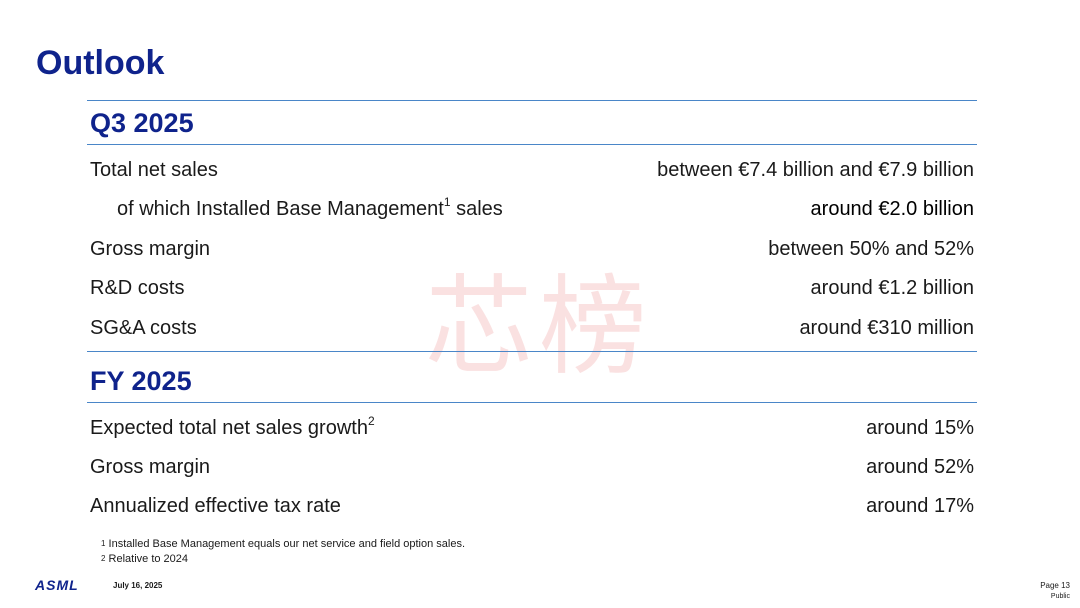 This screenshot has width=1080, height=608. What do you see at coordinates (57, 585) in the screenshot?
I see `asml-logo: ASML` at bounding box center [57, 585].